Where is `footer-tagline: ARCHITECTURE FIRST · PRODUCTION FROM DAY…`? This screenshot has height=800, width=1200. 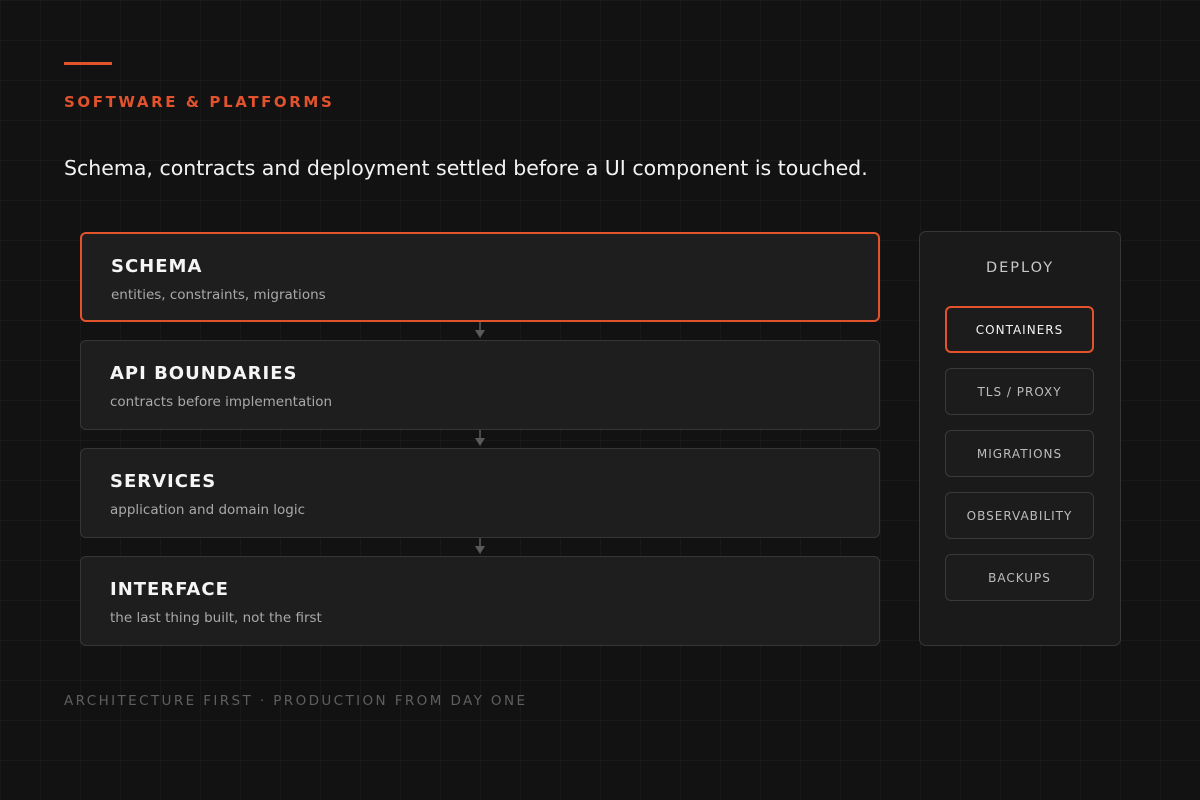 footer-tagline: ARCHITECTURE FIRST · PRODUCTION FROM DAY… is located at coordinates (296, 701).